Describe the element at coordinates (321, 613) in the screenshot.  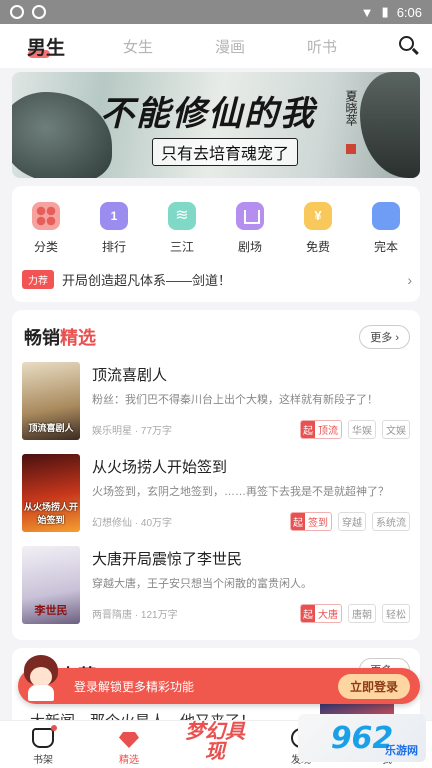
I see `primary-tag: 起大唐` at that location.